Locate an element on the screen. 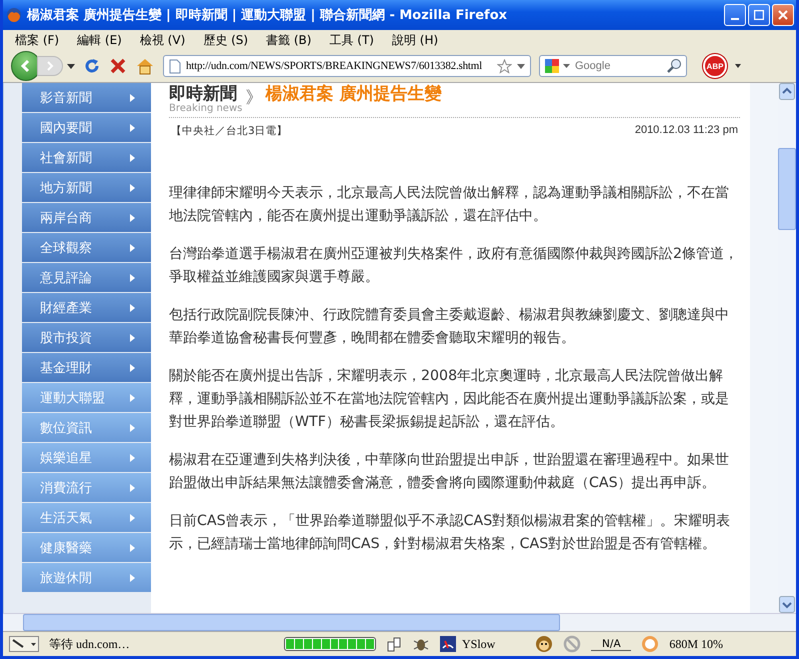 This screenshot has width=799, height=659. menu-item: 編輯 (E) is located at coordinates (100, 40).